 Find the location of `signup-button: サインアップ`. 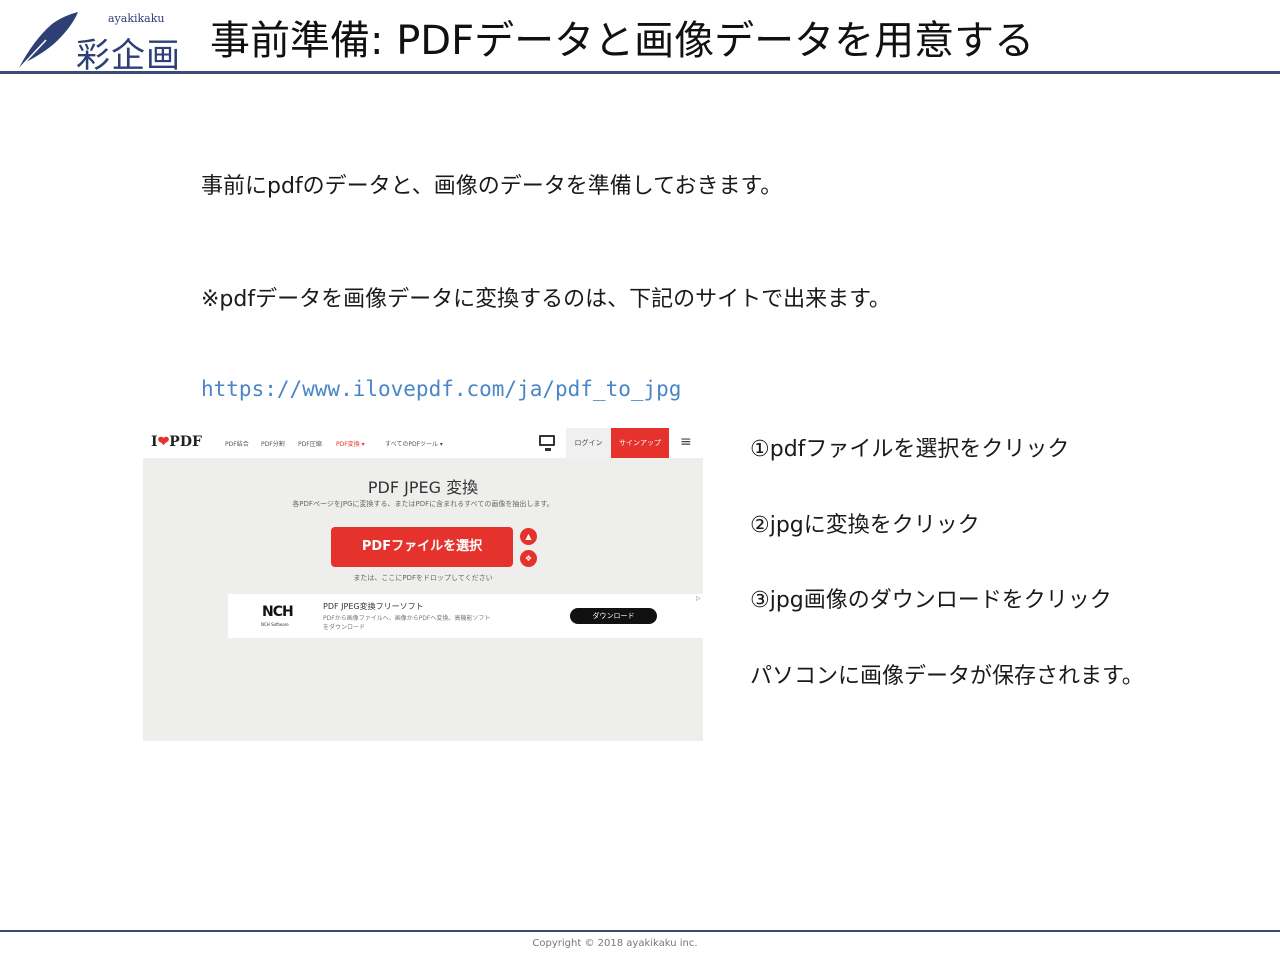

signup-button: サインアップ is located at coordinates (640, 443).